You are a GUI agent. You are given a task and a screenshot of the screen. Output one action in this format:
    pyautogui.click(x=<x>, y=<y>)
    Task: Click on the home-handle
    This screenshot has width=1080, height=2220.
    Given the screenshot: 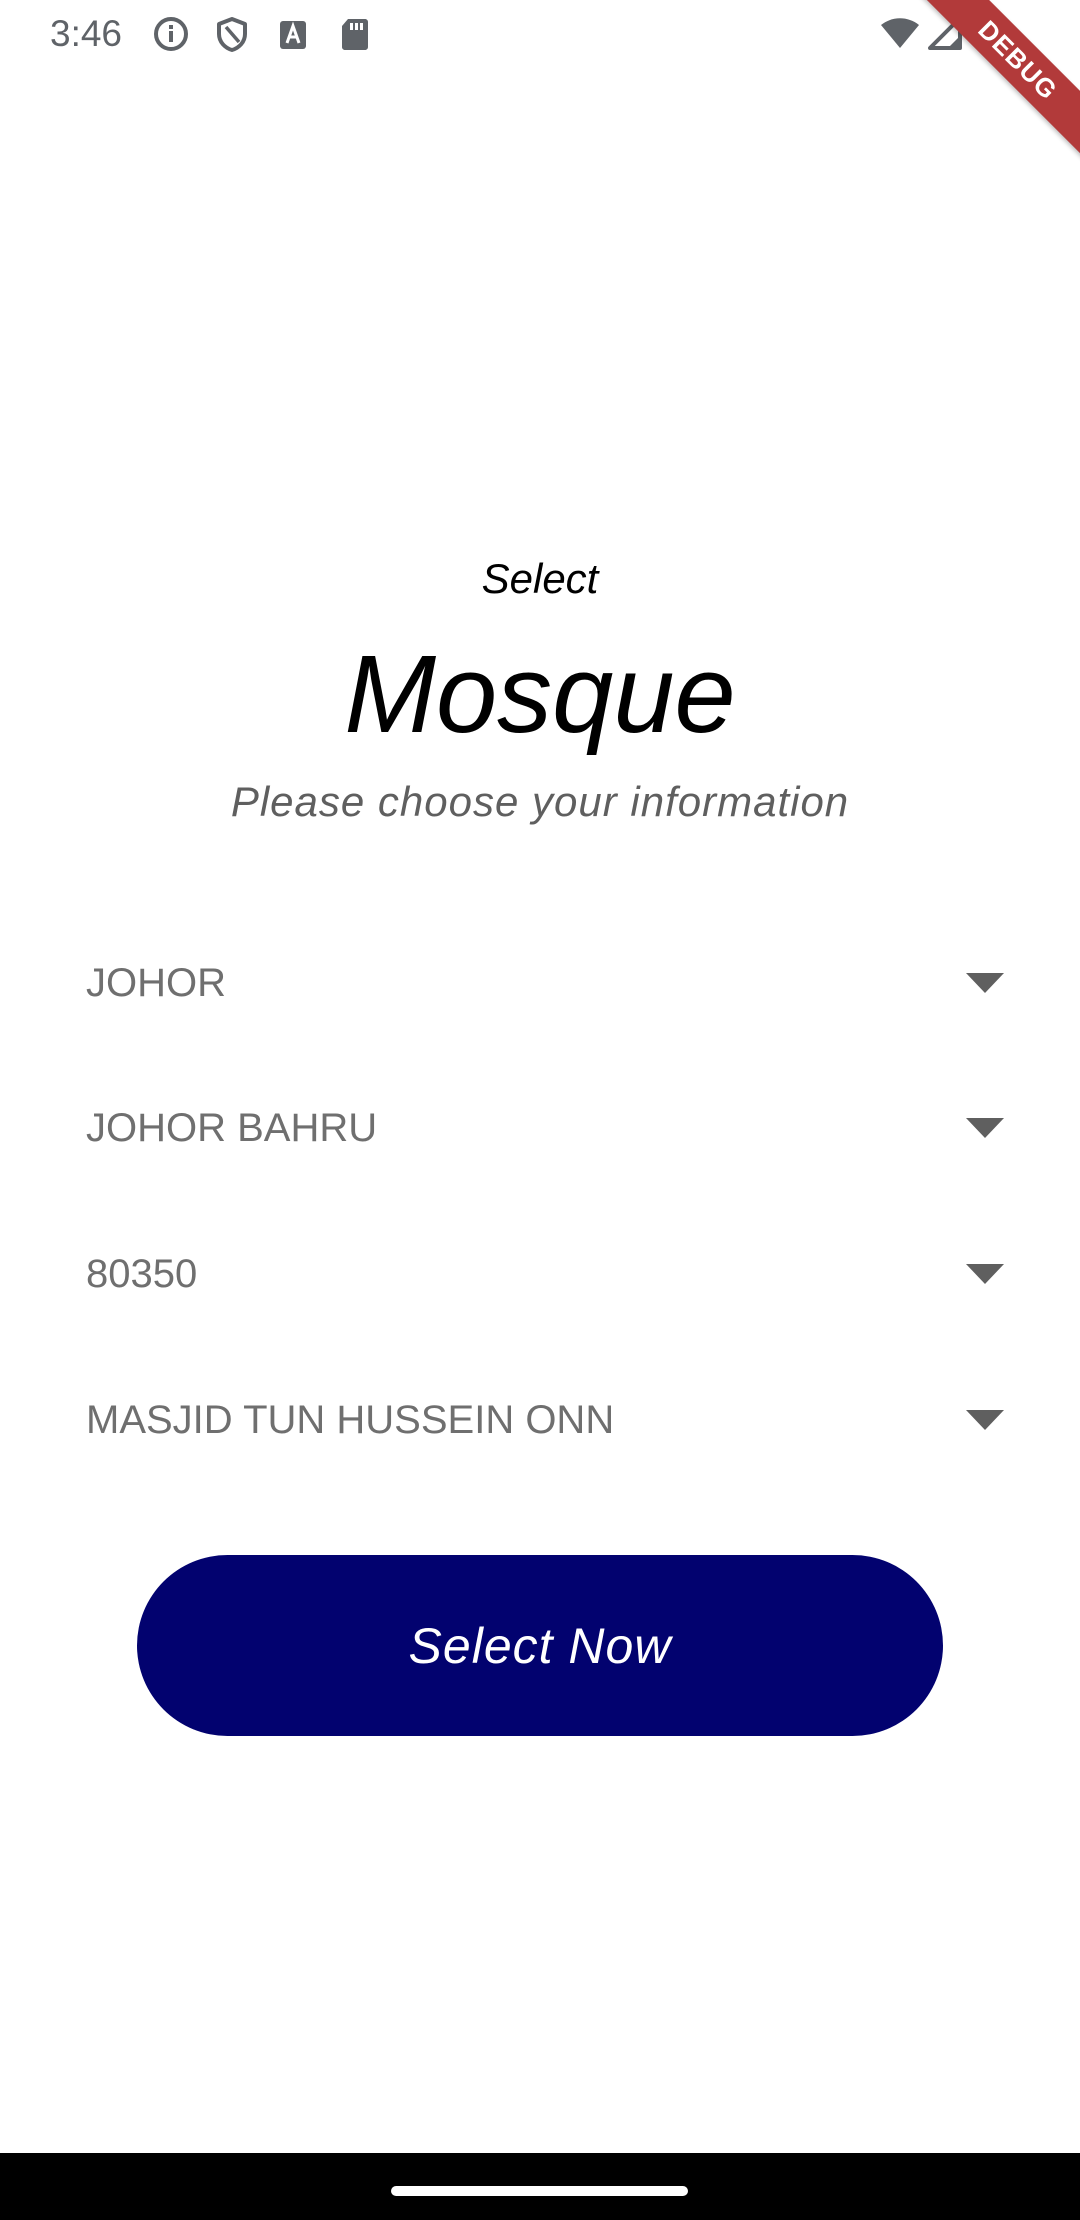 What is the action you would take?
    pyautogui.click(x=539, y=2191)
    